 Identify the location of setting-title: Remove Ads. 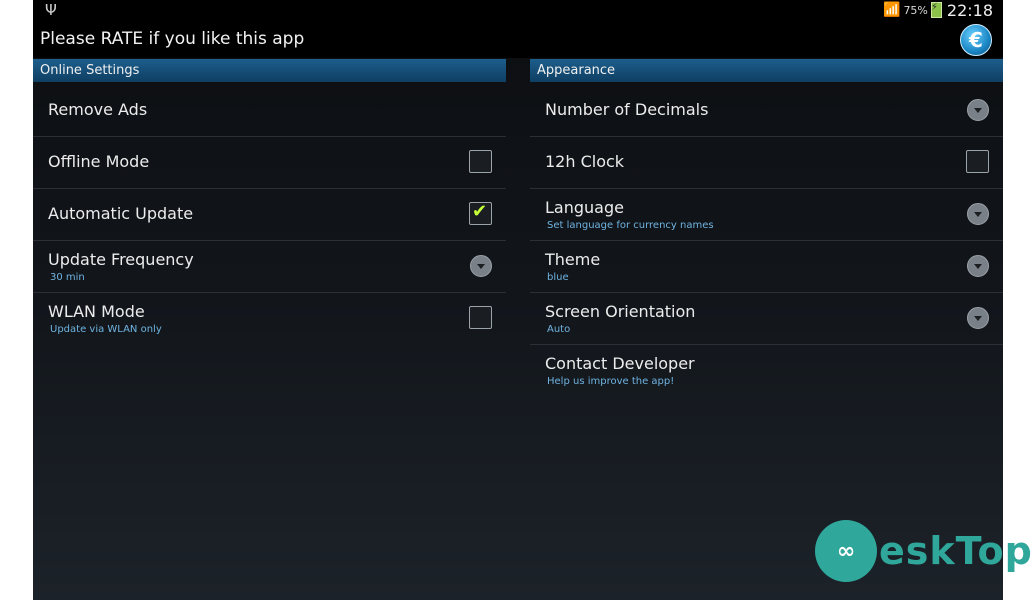
(98, 109).